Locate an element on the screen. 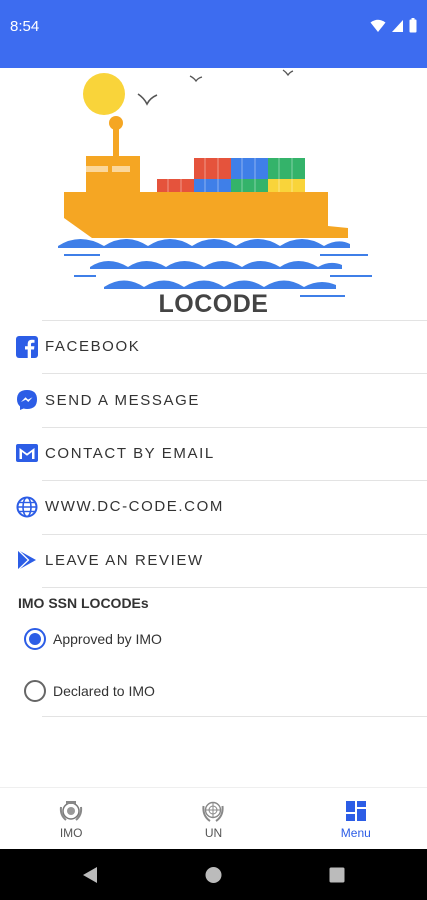 Image resolution: width=427 pixels, height=900 pixels. settings-section-title: IMO SSN LOCODEs is located at coordinates (83, 603).